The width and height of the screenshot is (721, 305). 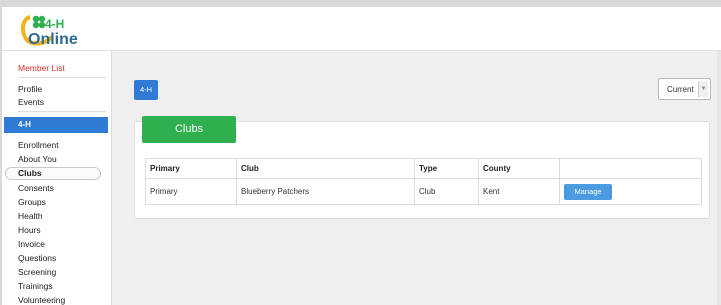 What do you see at coordinates (588, 191) in the screenshot?
I see `manage-button: Manage` at bounding box center [588, 191].